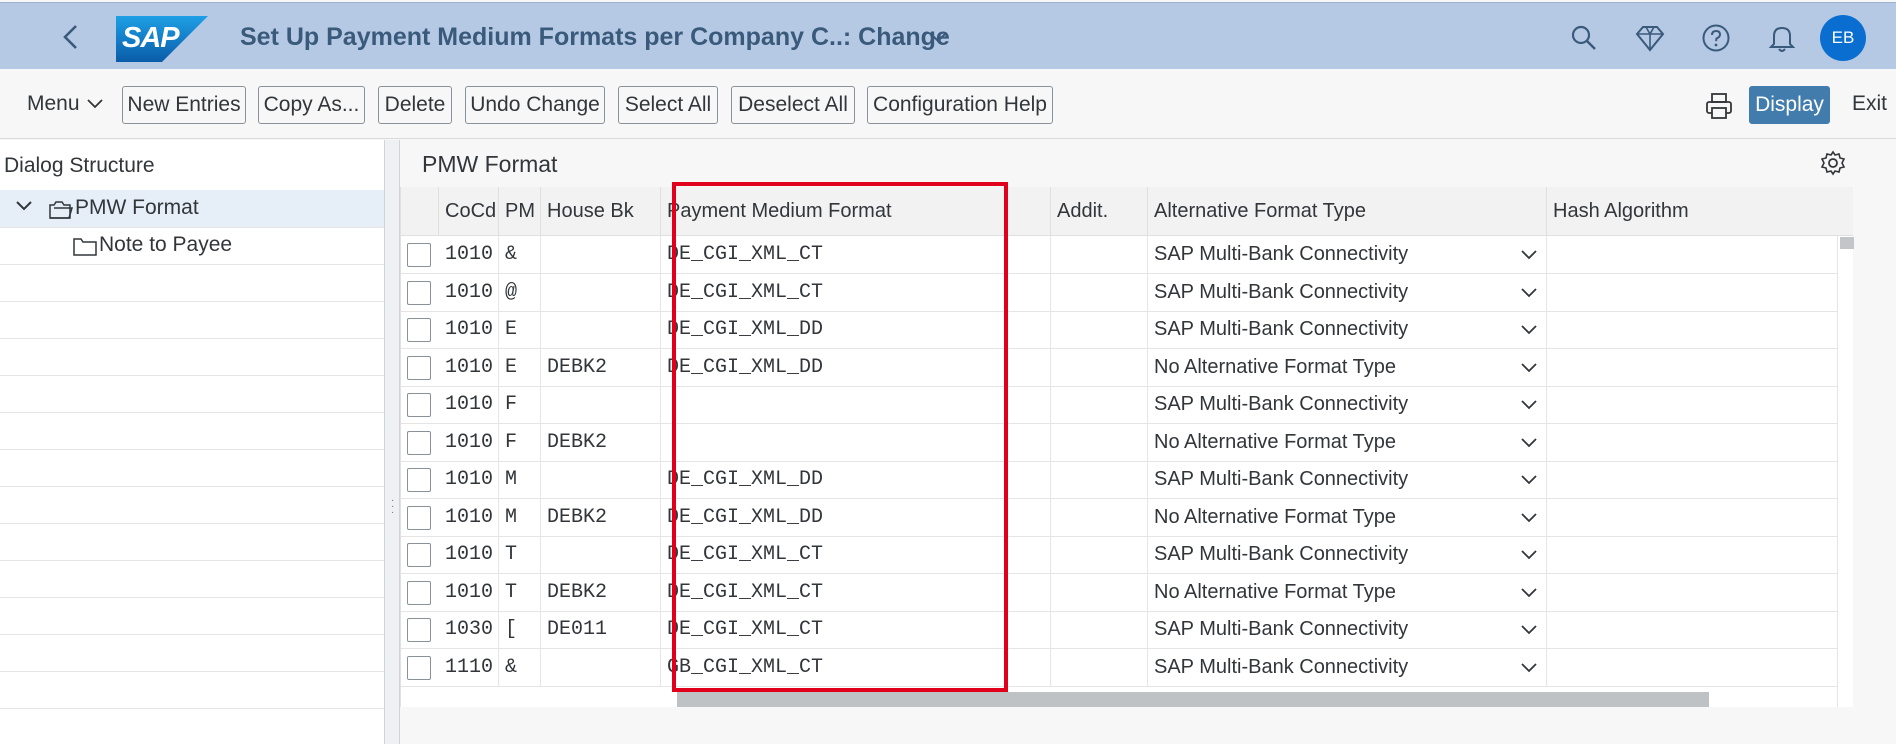  What do you see at coordinates (520, 442) in the screenshot?
I see `cell-pm: F` at bounding box center [520, 442].